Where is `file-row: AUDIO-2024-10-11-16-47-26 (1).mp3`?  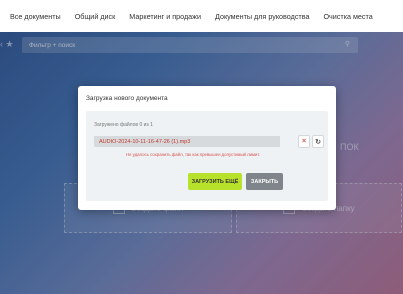
file-row: AUDIO-2024-10-11-16-47-26 (1).mp3 is located at coordinates (187, 141).